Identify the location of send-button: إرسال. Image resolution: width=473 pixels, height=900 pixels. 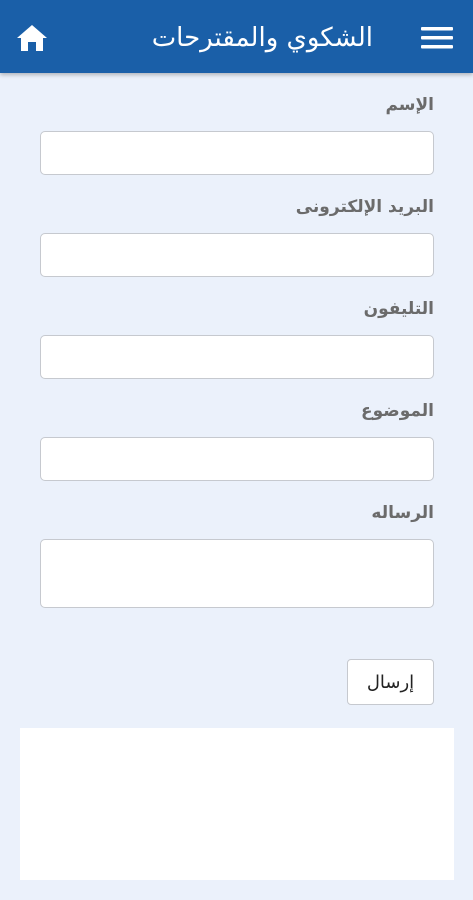
(390, 682).